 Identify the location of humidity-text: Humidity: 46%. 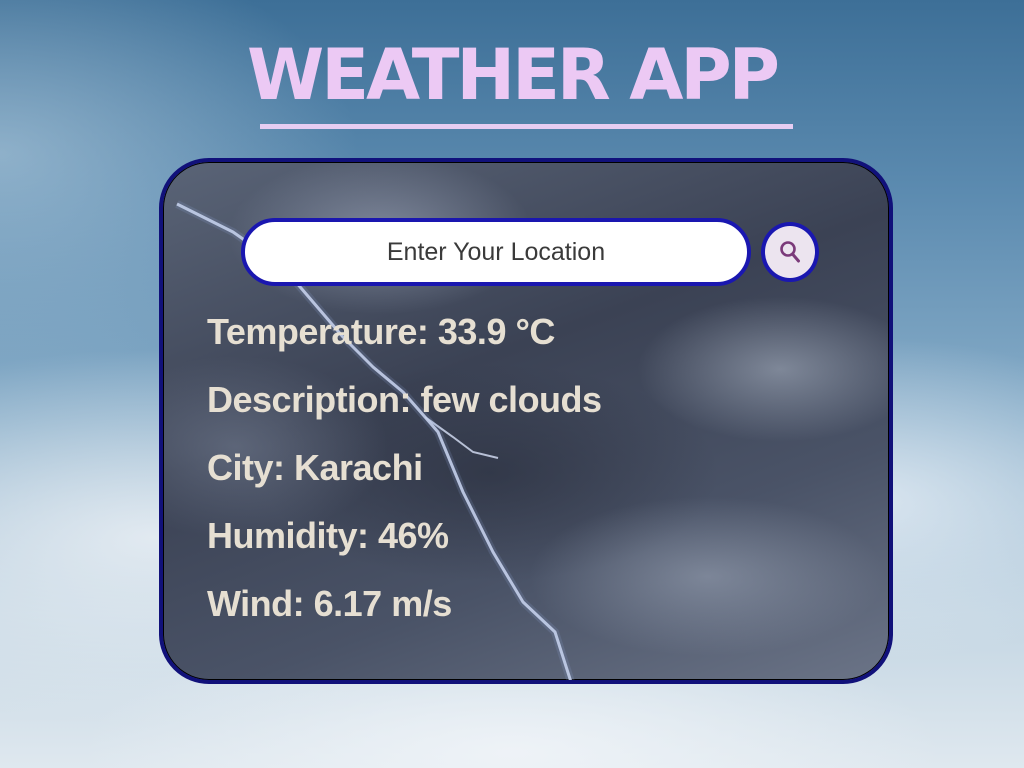
(328, 535).